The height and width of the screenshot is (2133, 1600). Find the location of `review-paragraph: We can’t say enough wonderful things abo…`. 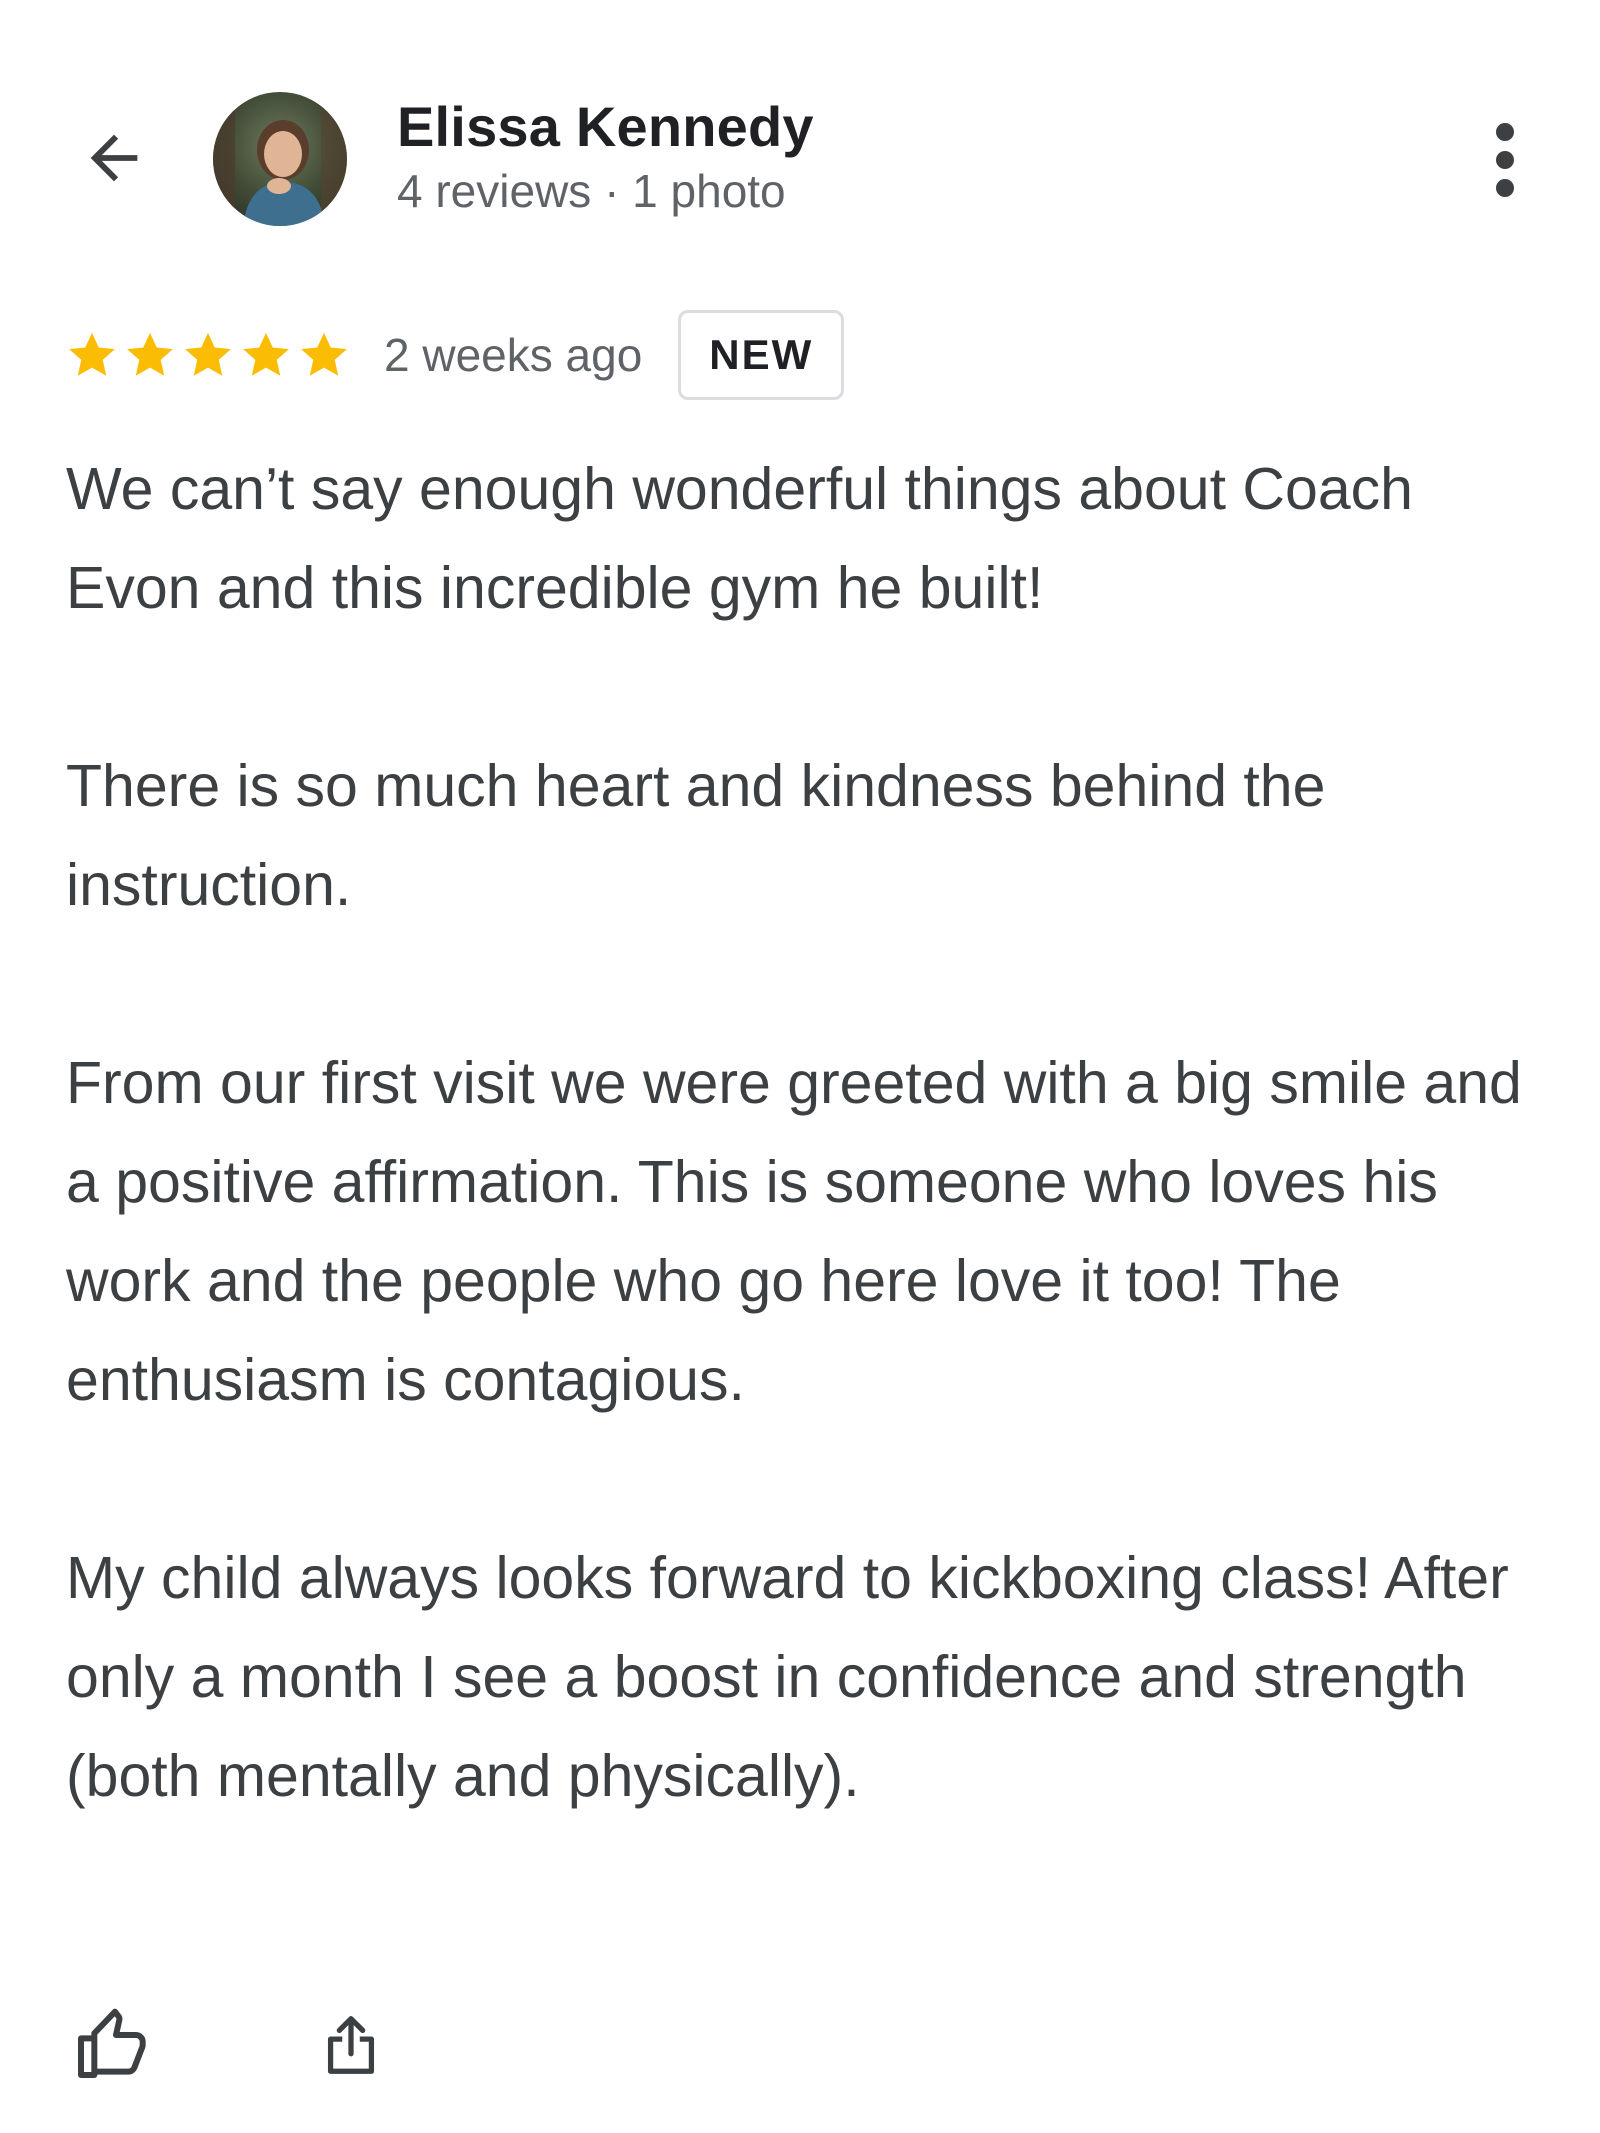

review-paragraph: We can’t say enough wonderful things abo… is located at coordinates (739, 538).